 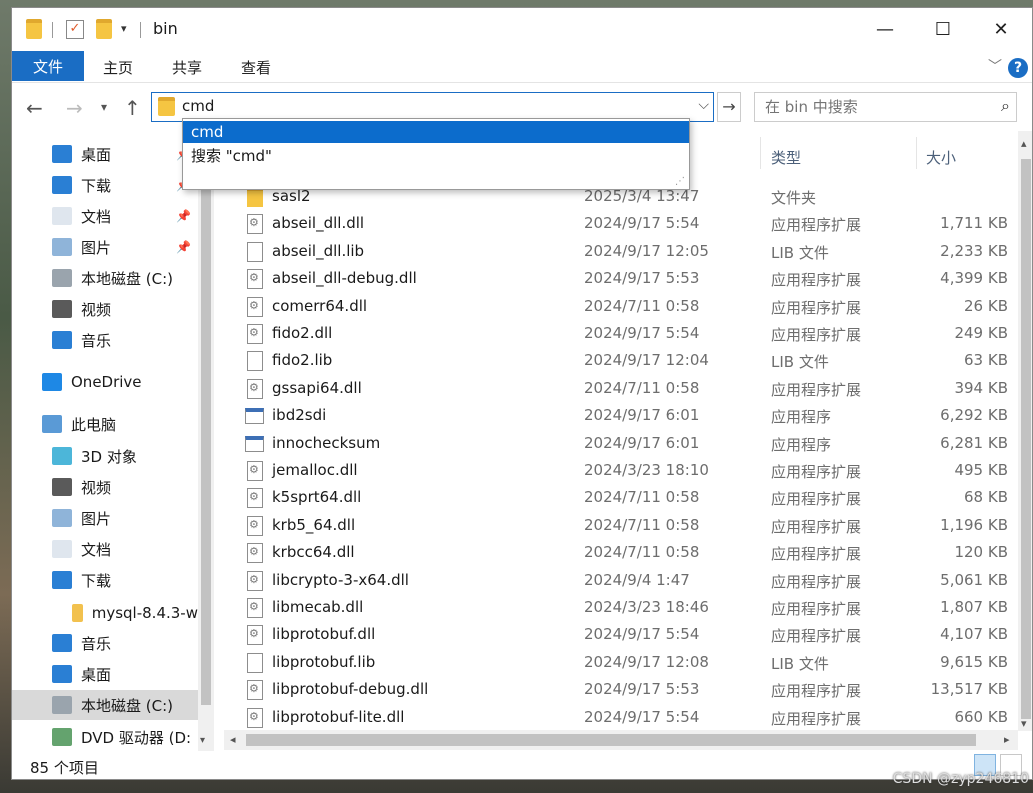 I want to click on sidebar-item: 图片, so click(x=105, y=518).